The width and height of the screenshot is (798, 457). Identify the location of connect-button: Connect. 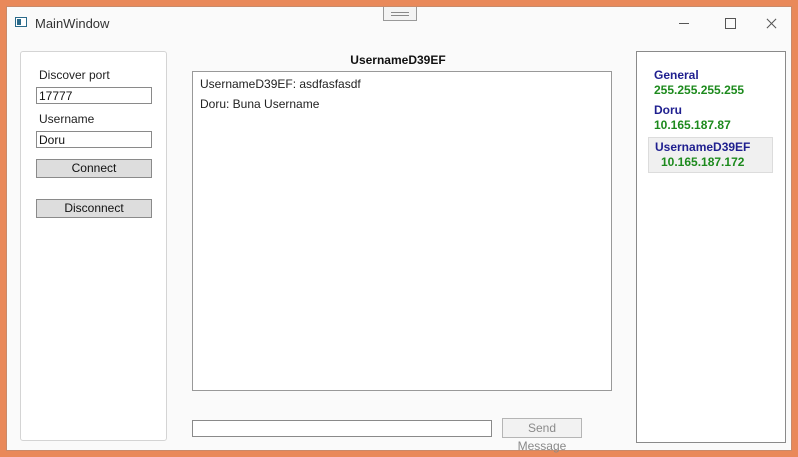
(94, 168).